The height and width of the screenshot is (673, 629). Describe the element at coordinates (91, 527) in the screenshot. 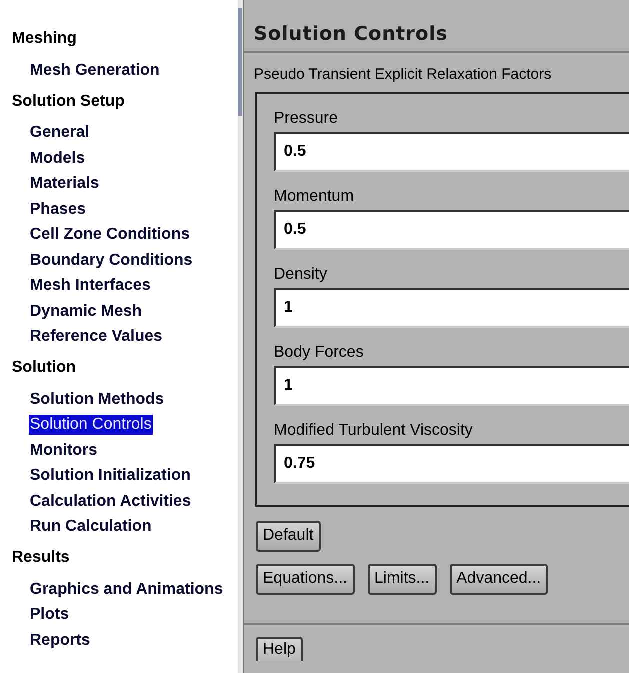

I see `tree-item: Run Calculation` at that location.